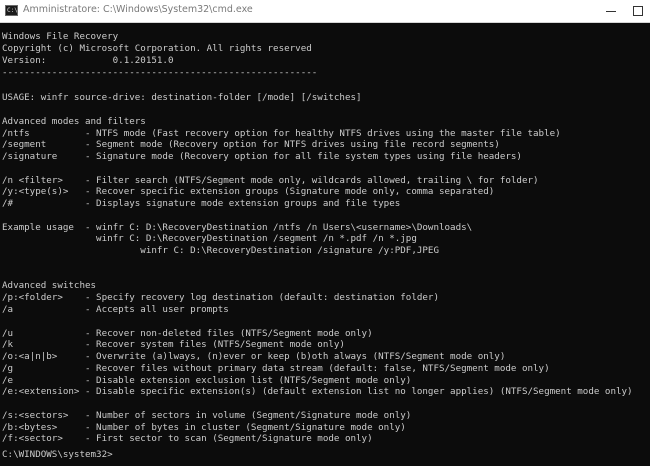 This screenshot has width=650, height=466. What do you see at coordinates (645, 244) in the screenshot?
I see `scrollbar` at bounding box center [645, 244].